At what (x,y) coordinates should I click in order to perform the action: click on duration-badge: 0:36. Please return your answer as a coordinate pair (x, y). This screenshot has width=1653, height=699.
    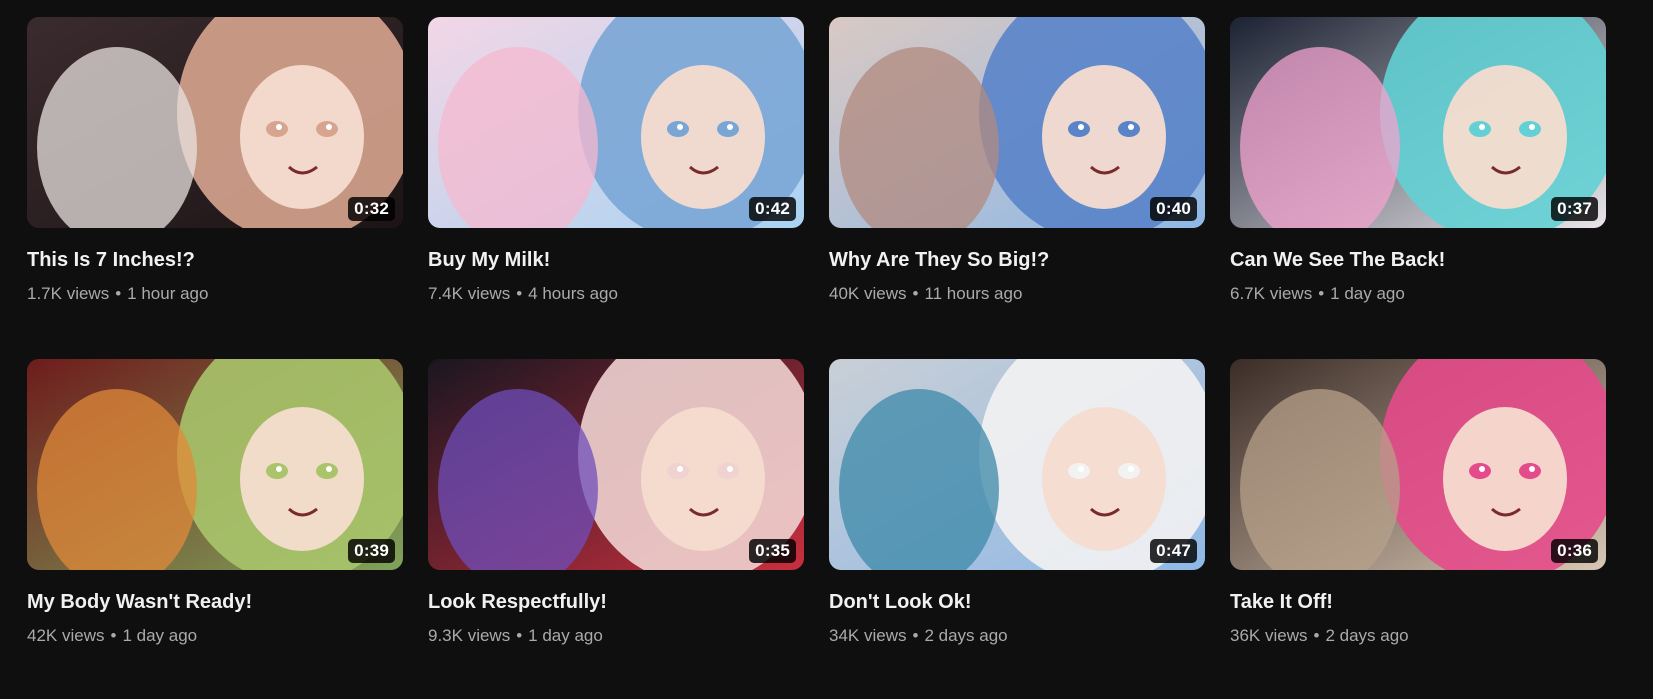
    Looking at the image, I should click on (1574, 551).